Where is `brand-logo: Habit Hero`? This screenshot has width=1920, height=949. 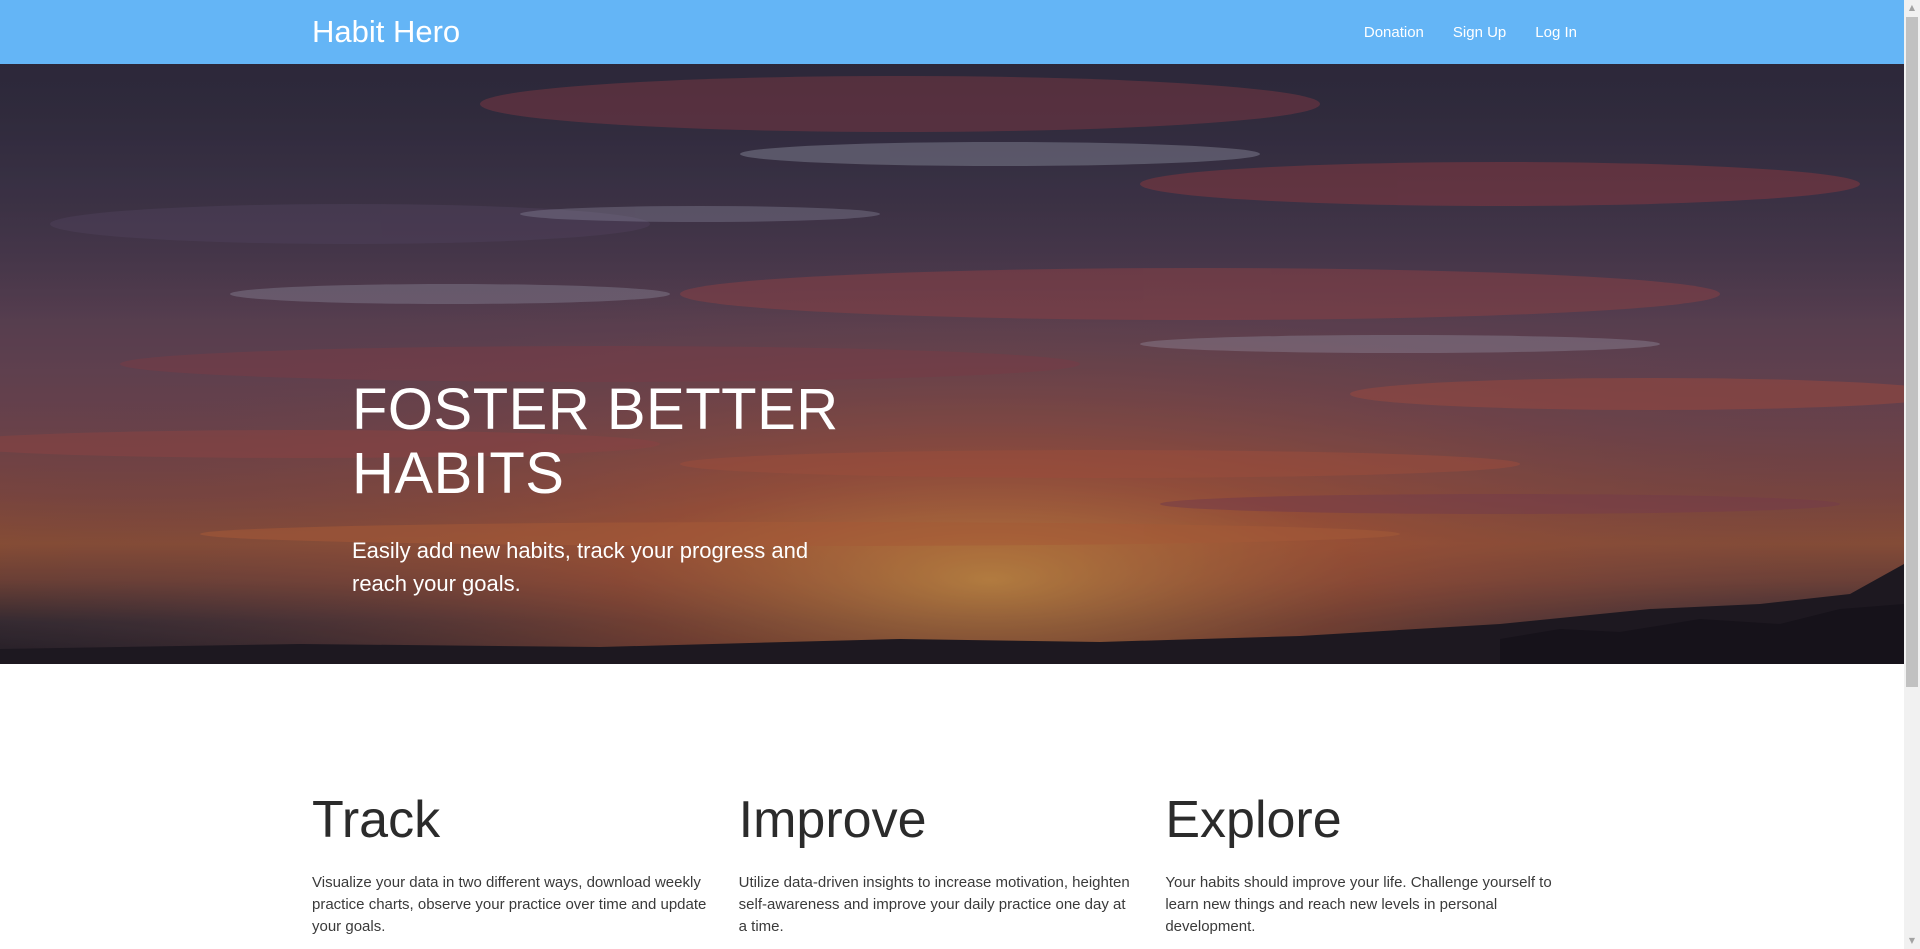 brand-logo: Habit Hero is located at coordinates (386, 32).